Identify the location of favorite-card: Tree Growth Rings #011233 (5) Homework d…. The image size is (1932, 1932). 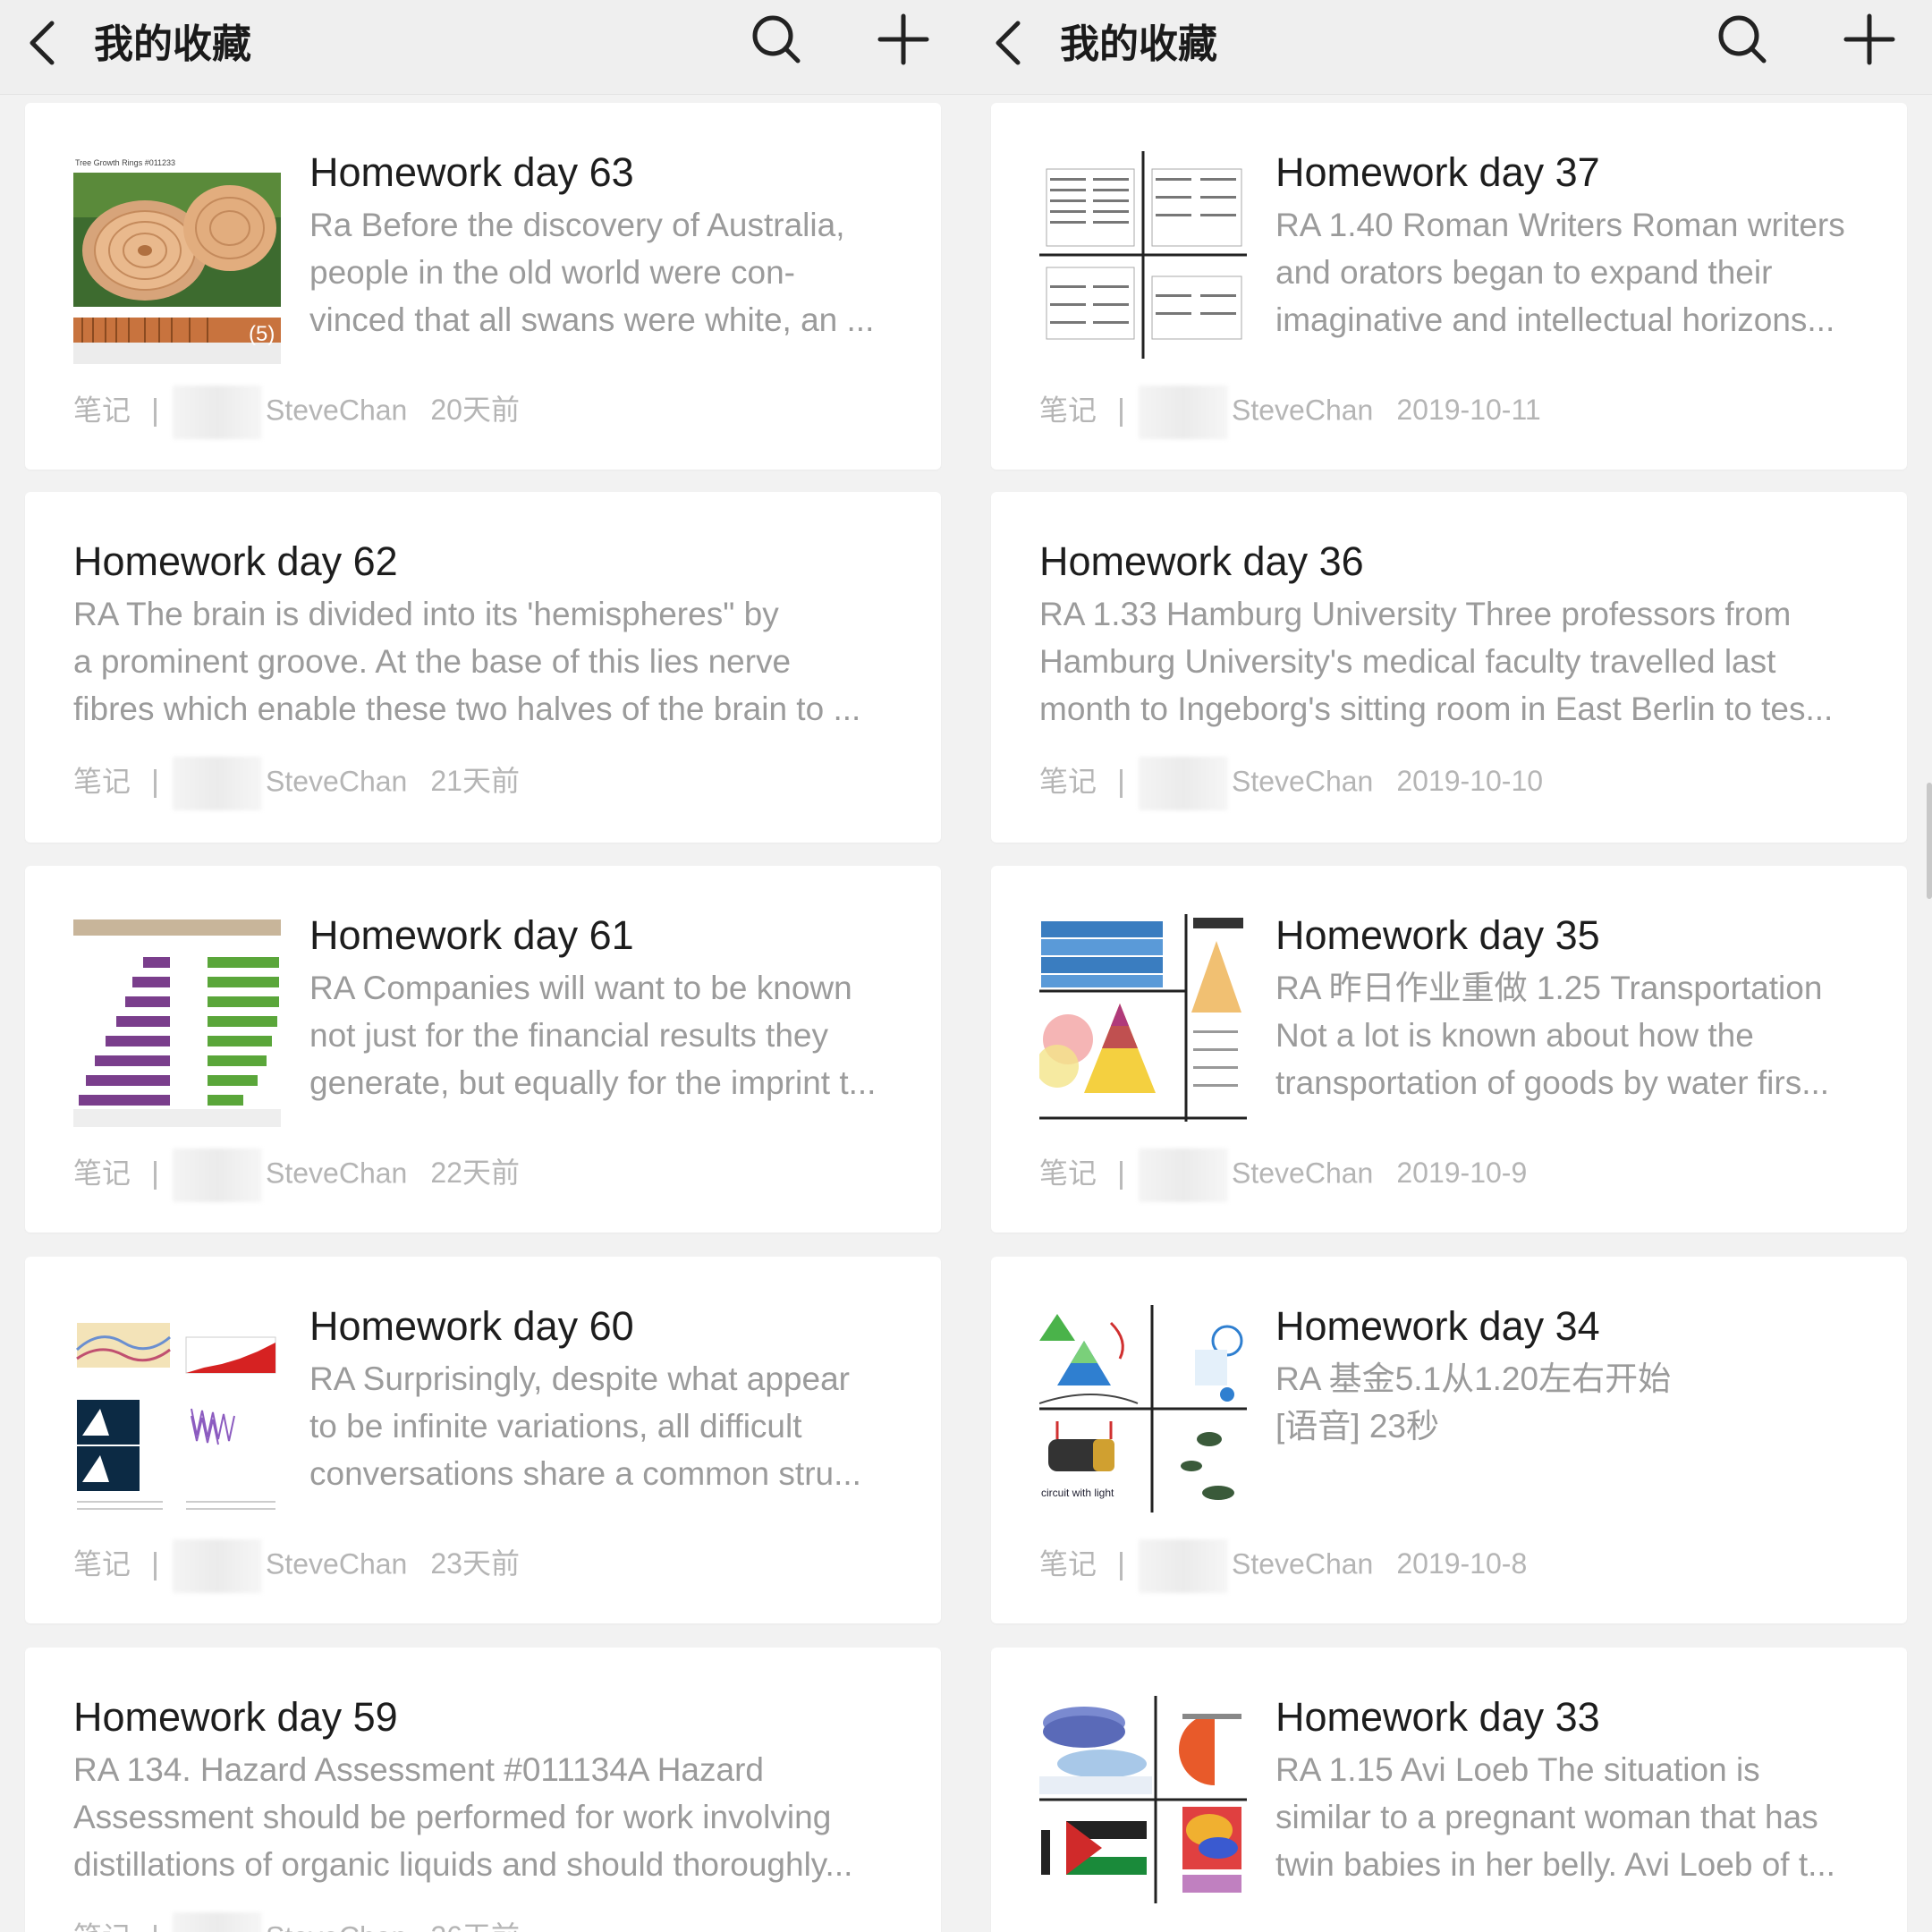
(483, 286).